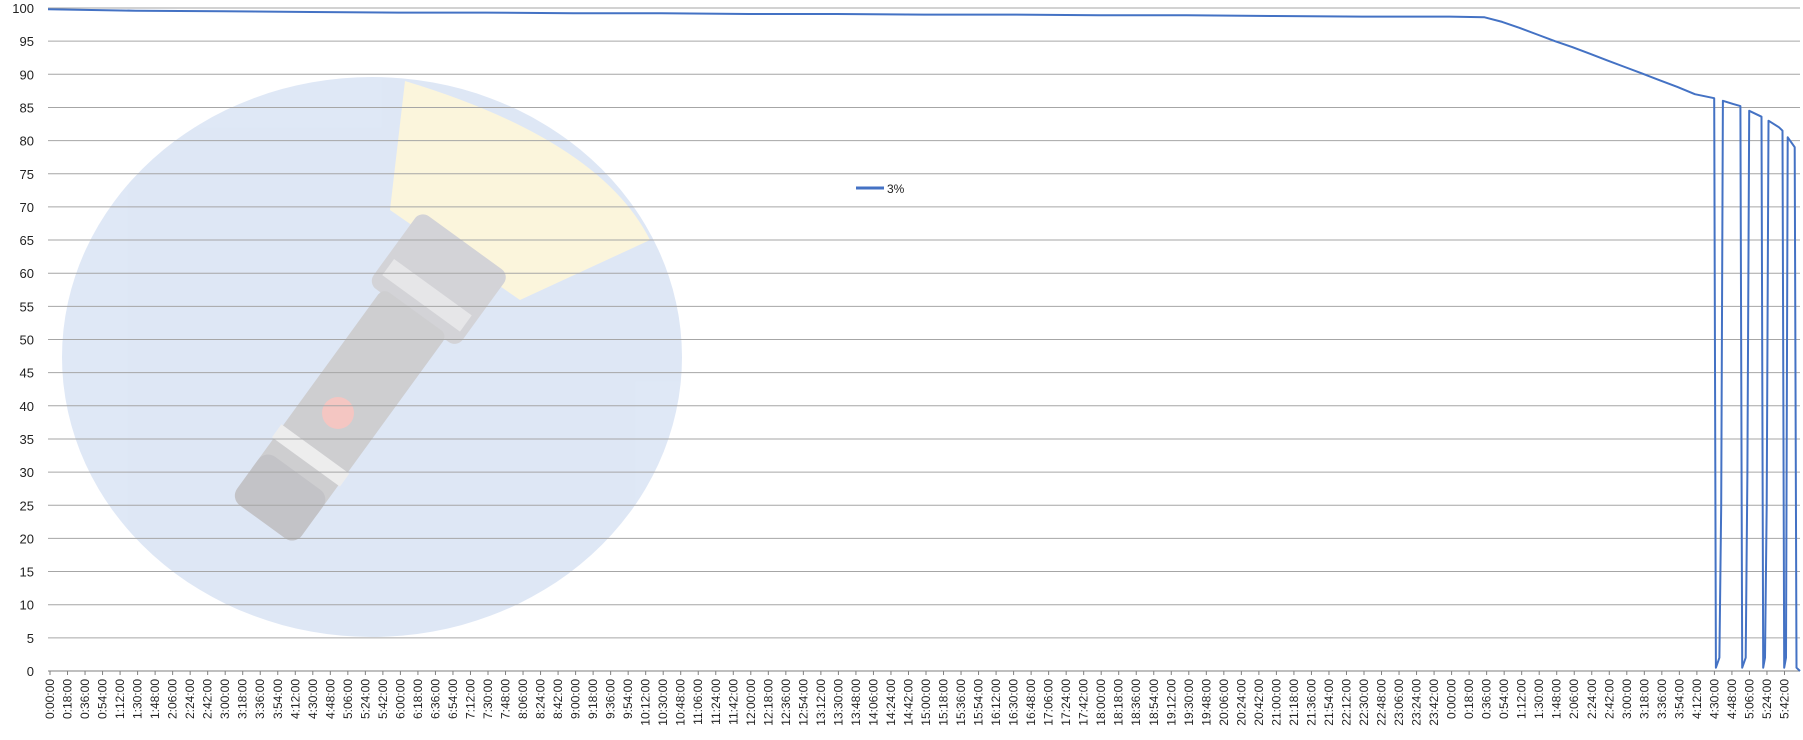 This screenshot has width=1803, height=740. What do you see at coordinates (751, 702) in the screenshot?
I see `x-tick-label: 12:00:00` at bounding box center [751, 702].